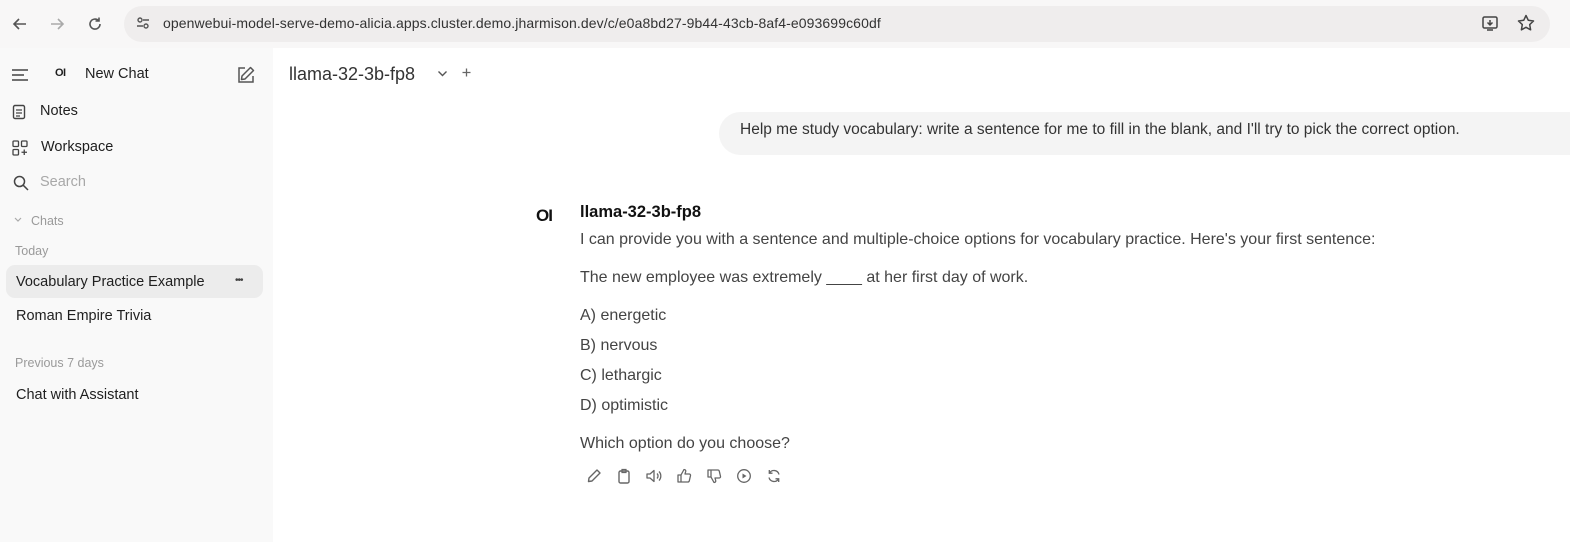 This screenshot has width=1570, height=542. I want to click on add-model-icon, so click(466, 72).